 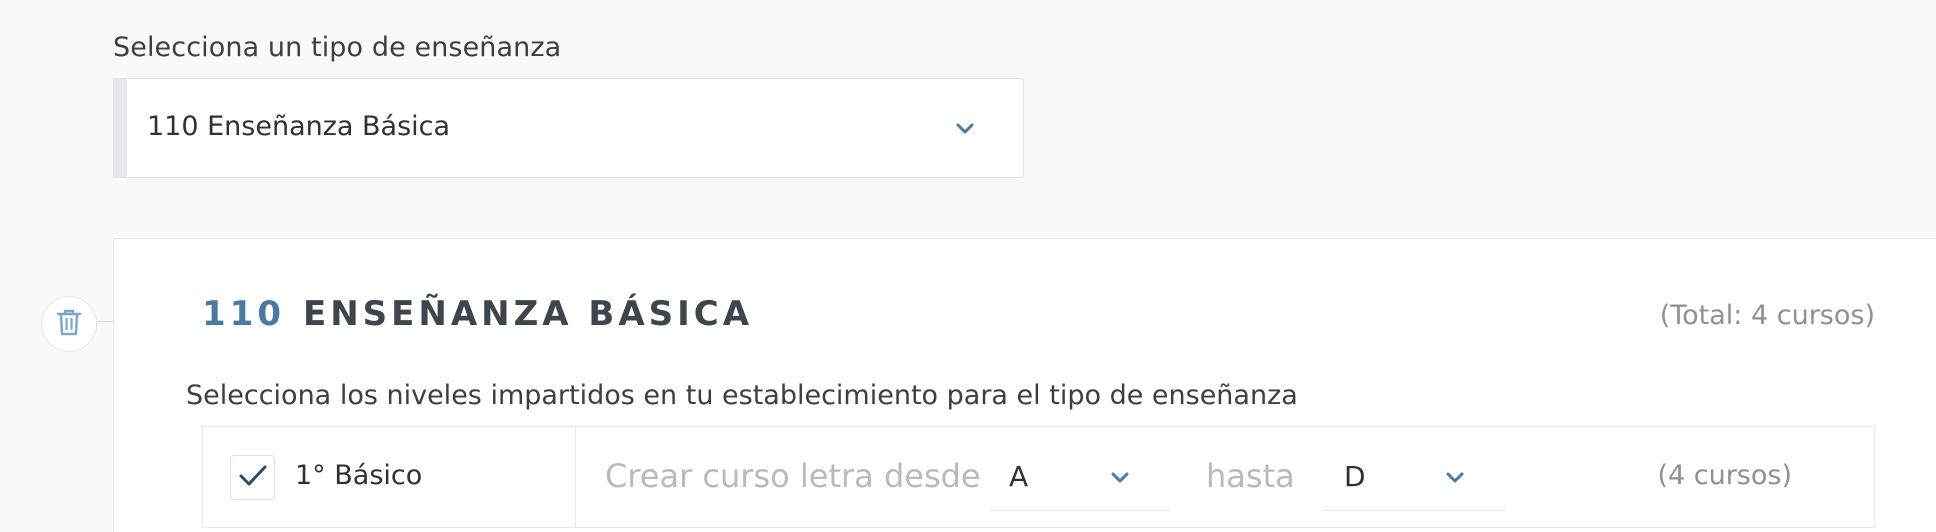 What do you see at coordinates (1724, 475) in the screenshot?
I see `level-course-count: (4 cursos)` at bounding box center [1724, 475].